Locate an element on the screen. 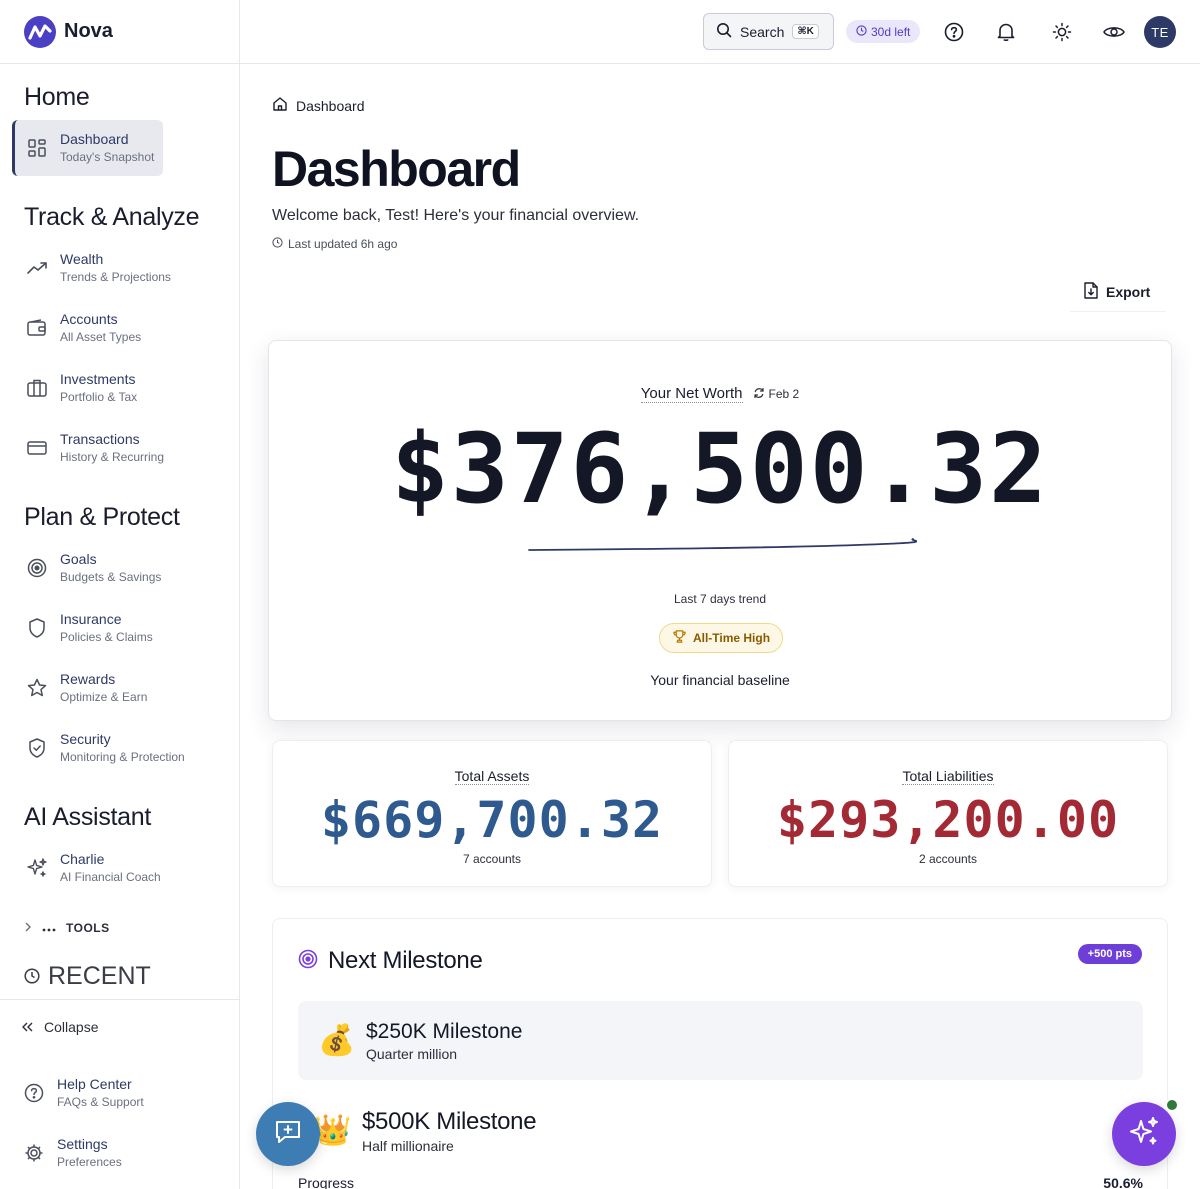 The height and width of the screenshot is (1189, 1200). sidebar-item-sub: Policies & Claims is located at coordinates (106, 637).